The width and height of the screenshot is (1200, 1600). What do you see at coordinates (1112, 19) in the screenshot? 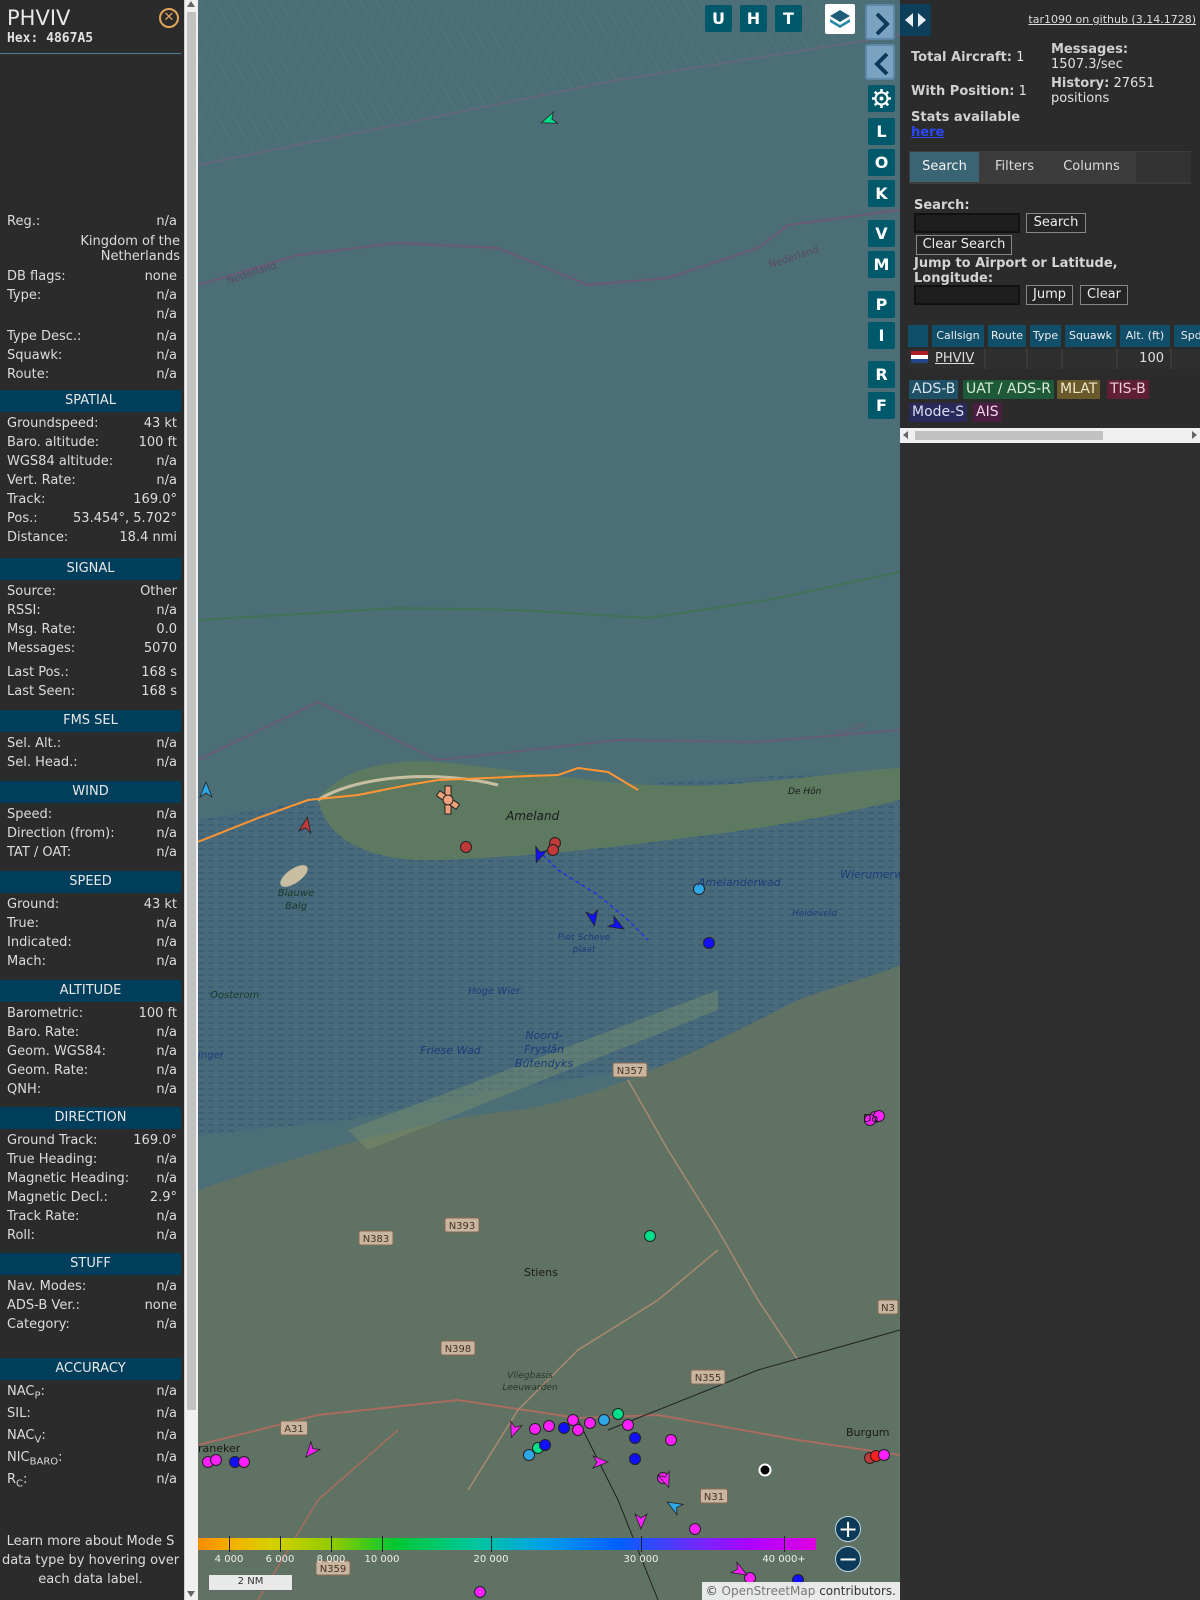
I see `version-link: tar1090 on github (3.14.1728)` at bounding box center [1112, 19].